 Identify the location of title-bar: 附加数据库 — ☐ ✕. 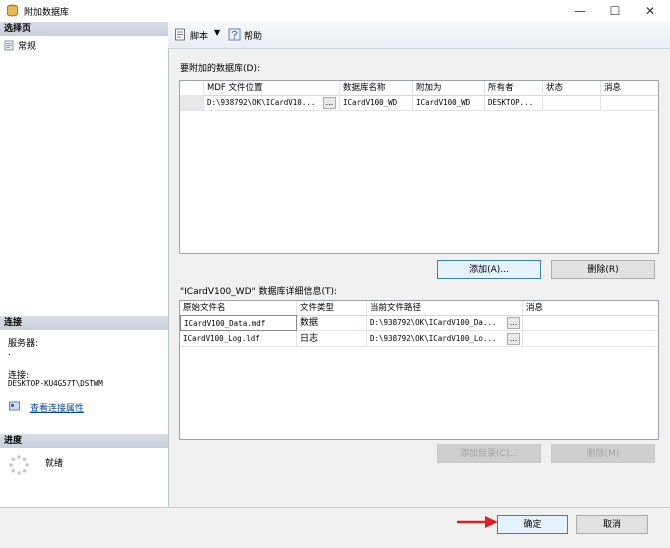
(335, 11).